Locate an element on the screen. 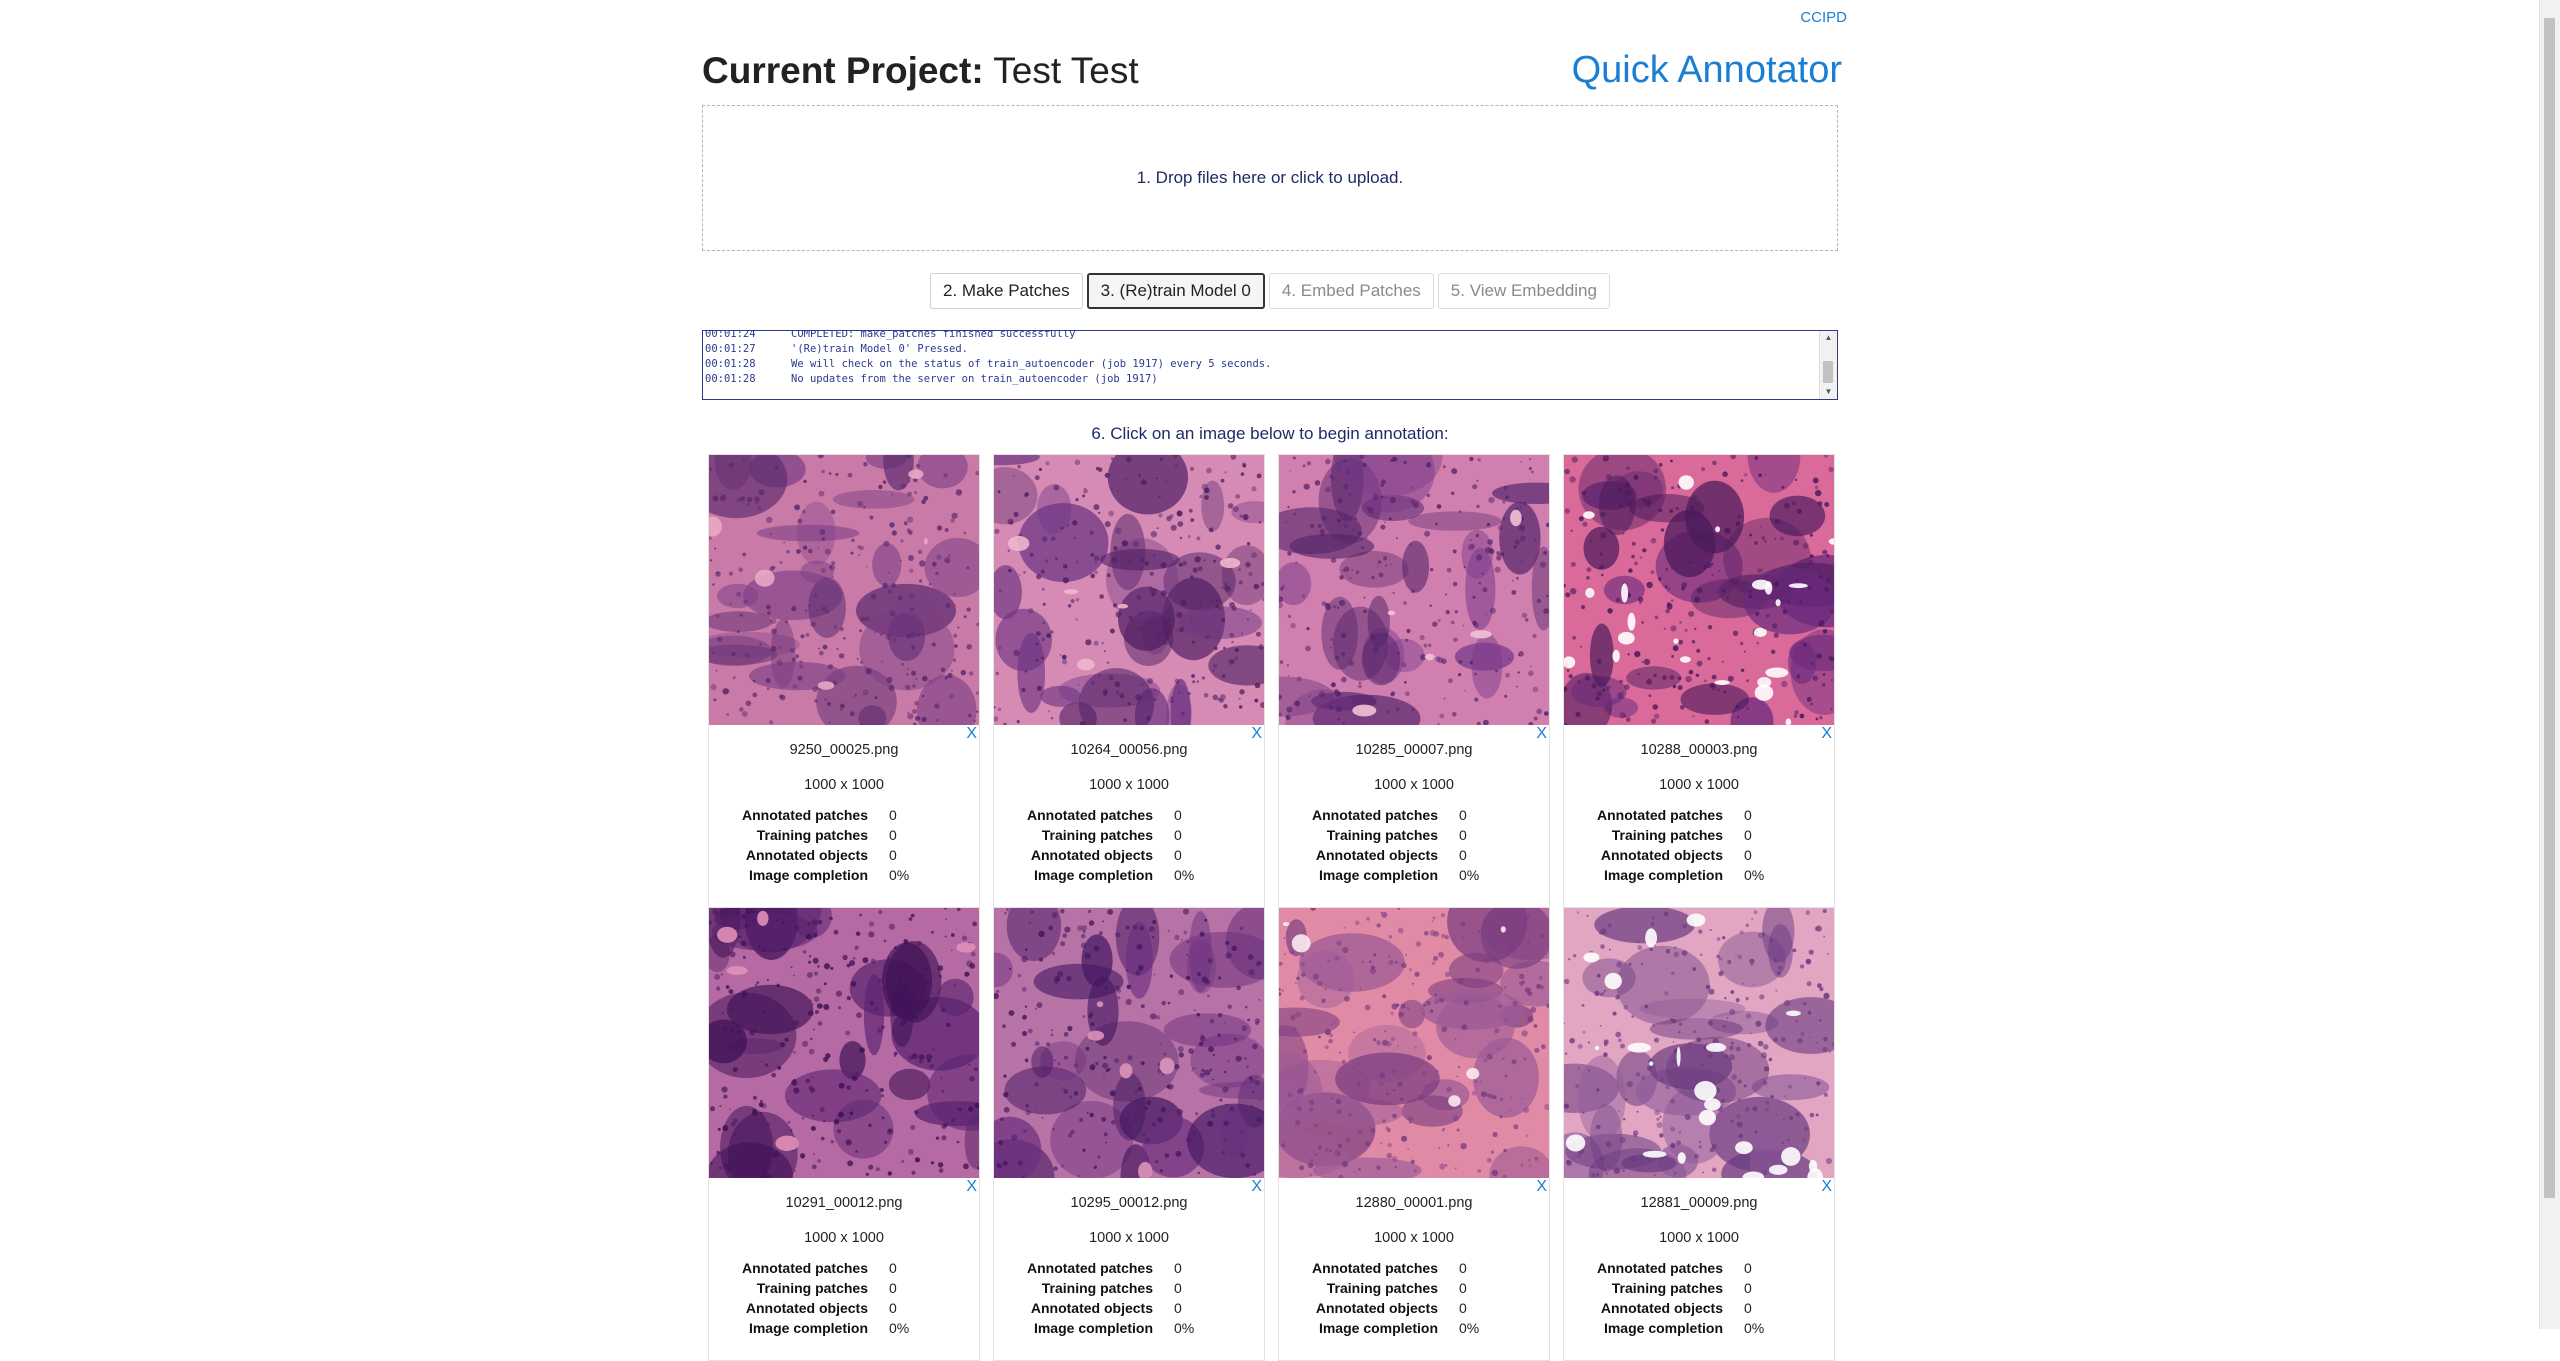 Image resolution: width=2560 pixels, height=1361 pixels. dropzone-prompt: 1. Drop files here or click to upload. is located at coordinates (1270, 177).